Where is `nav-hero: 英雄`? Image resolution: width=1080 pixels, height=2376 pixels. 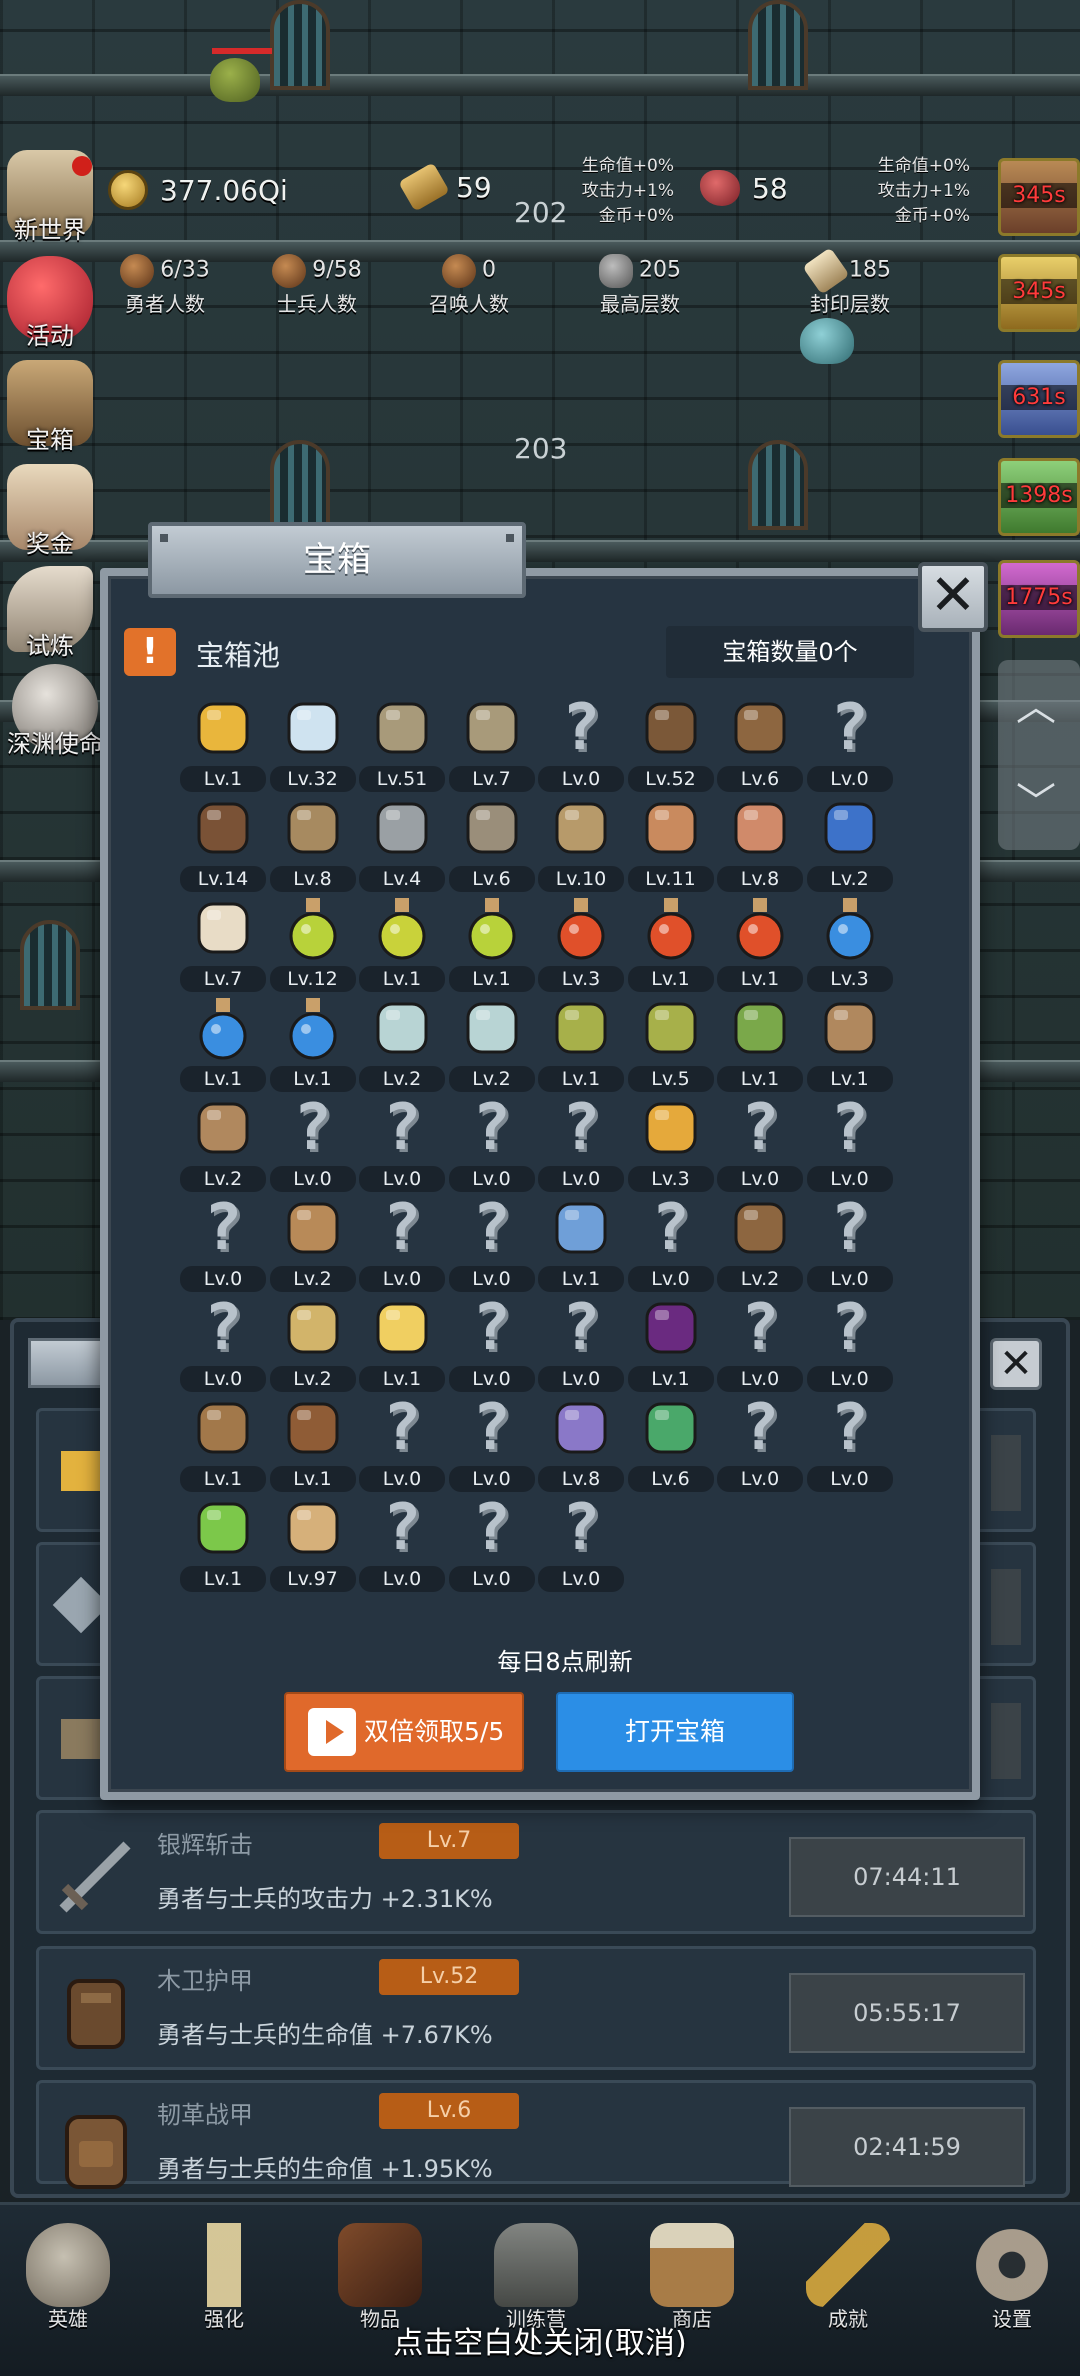 nav-hero: 英雄 is located at coordinates (68, 2277).